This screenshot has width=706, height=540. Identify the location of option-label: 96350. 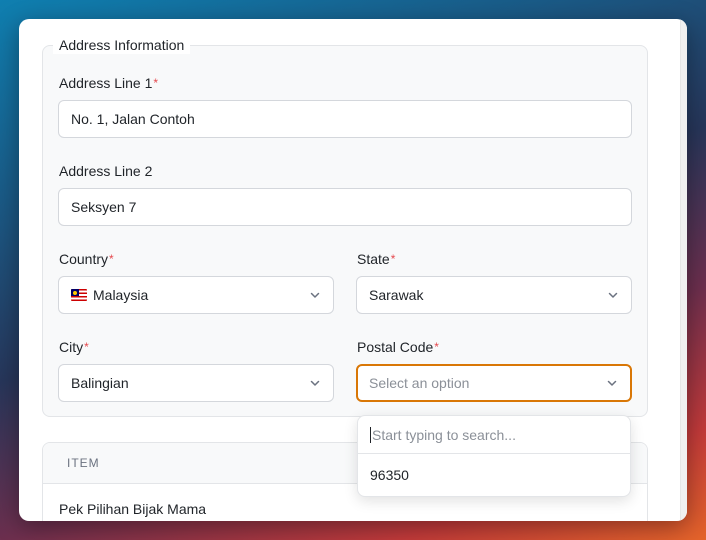
(389, 475).